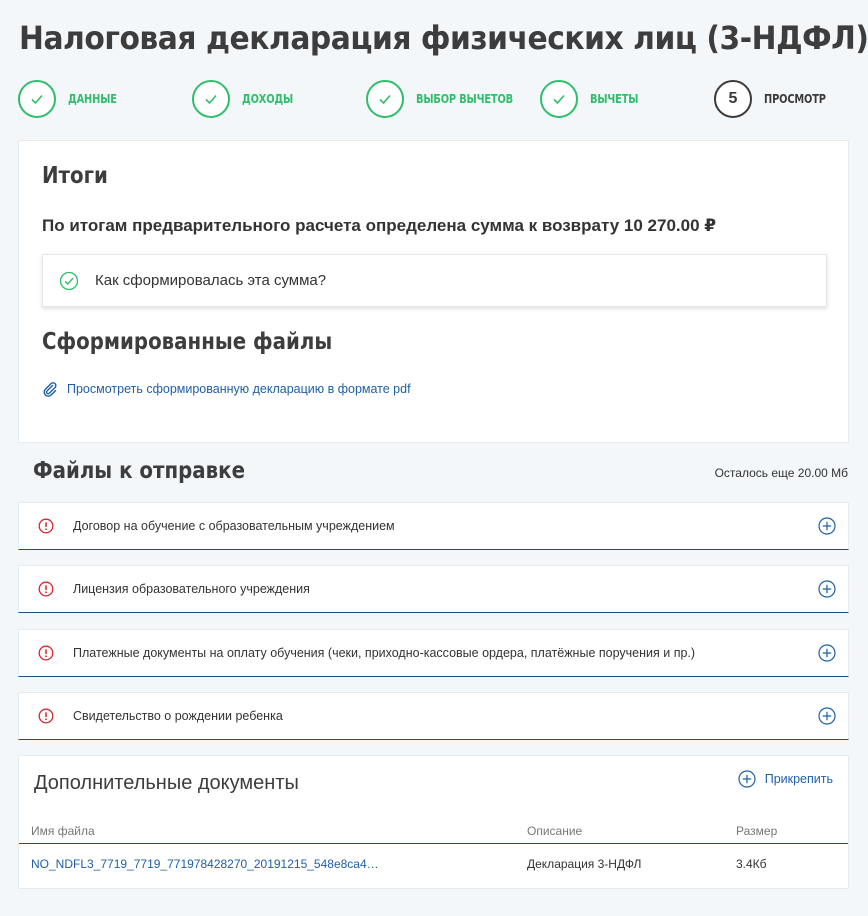  What do you see at coordinates (555, 831) in the screenshot?
I see `column-header-description: Описание` at bounding box center [555, 831].